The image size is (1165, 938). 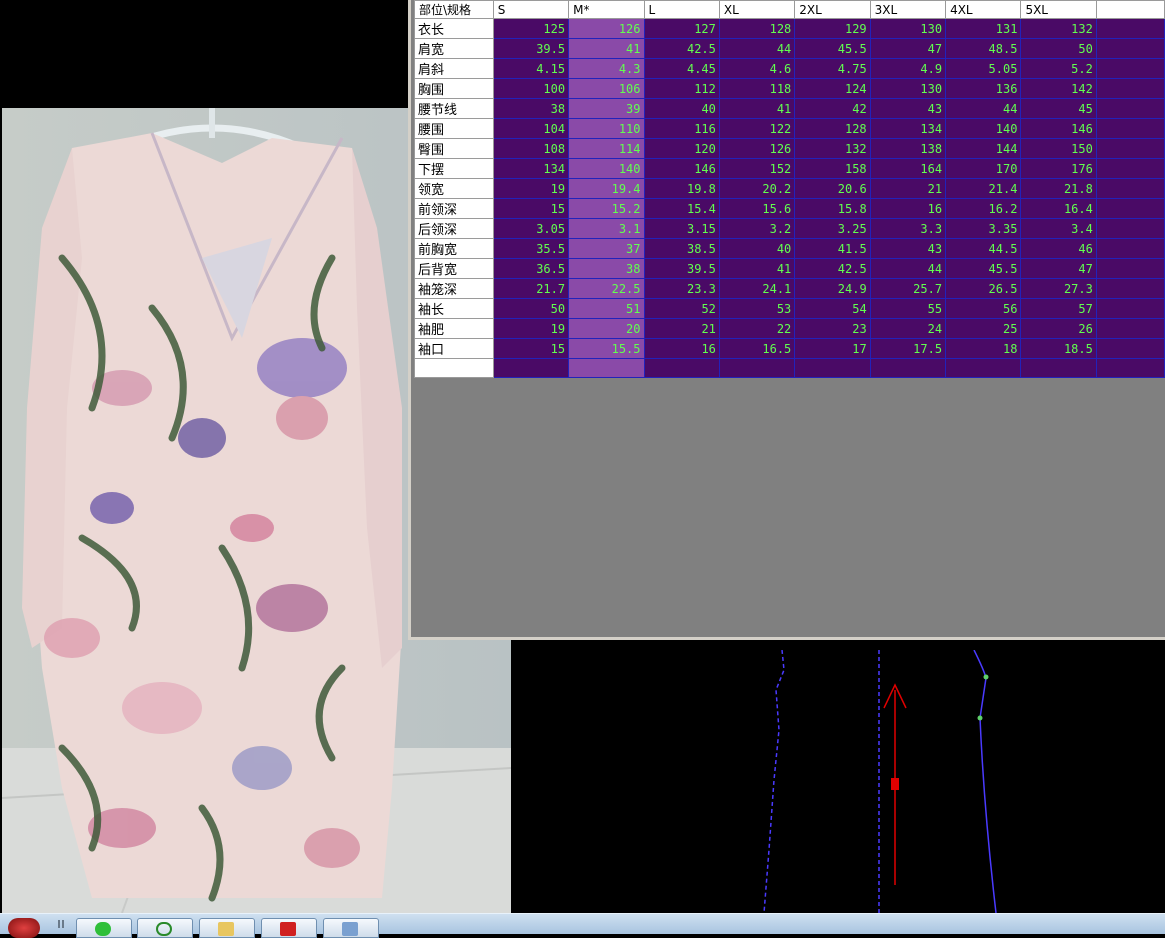 What do you see at coordinates (757, 228) in the screenshot?
I see `size-value-cell: 3.2` at bounding box center [757, 228].